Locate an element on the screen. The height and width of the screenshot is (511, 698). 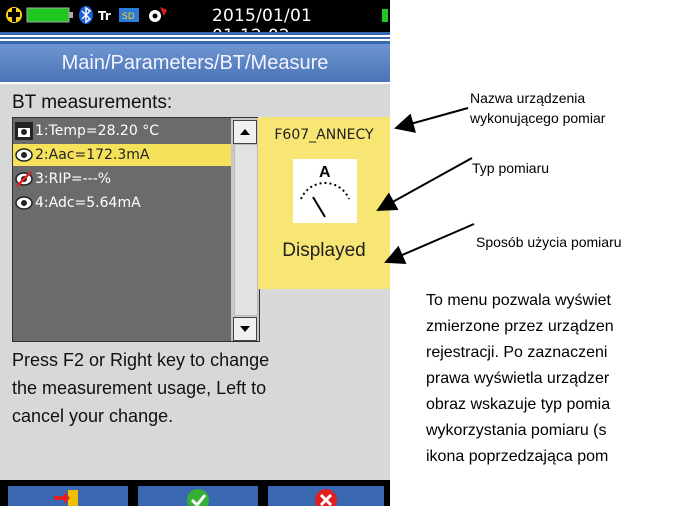
annotation-device-name: Nazwa urządzenia wykonującego pomiar is located at coordinates (538, 108).